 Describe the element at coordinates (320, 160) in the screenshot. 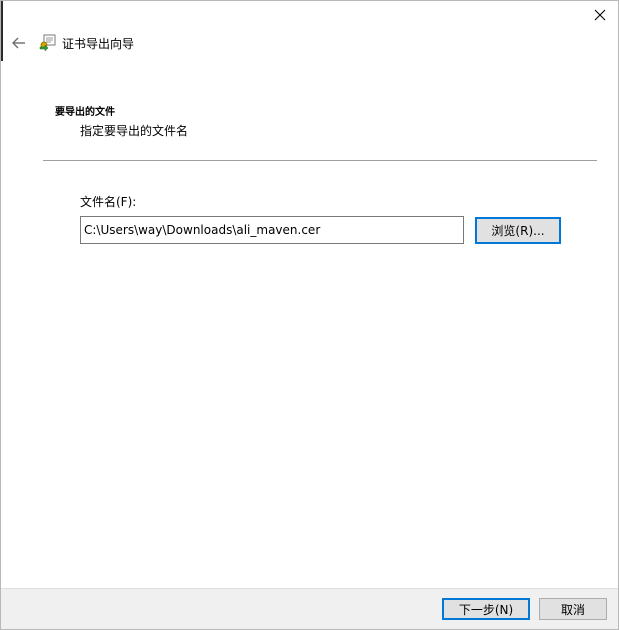

I see `header-divider` at that location.